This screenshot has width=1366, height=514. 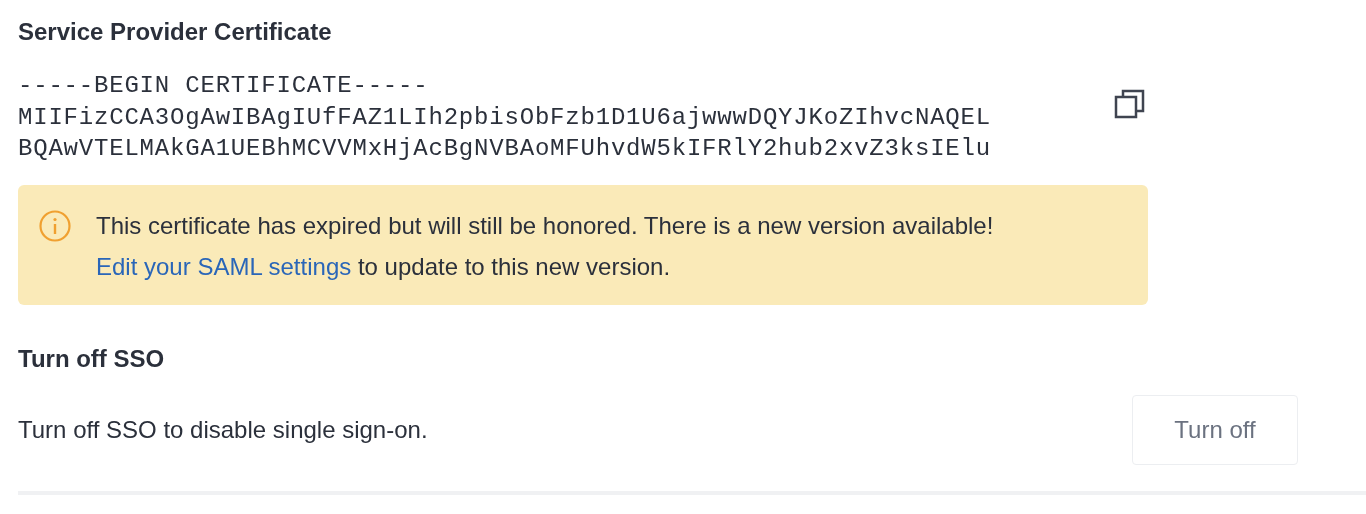 I want to click on certificate-line: -----BEGIN CERTIFICATE-----, so click(x=224, y=86).